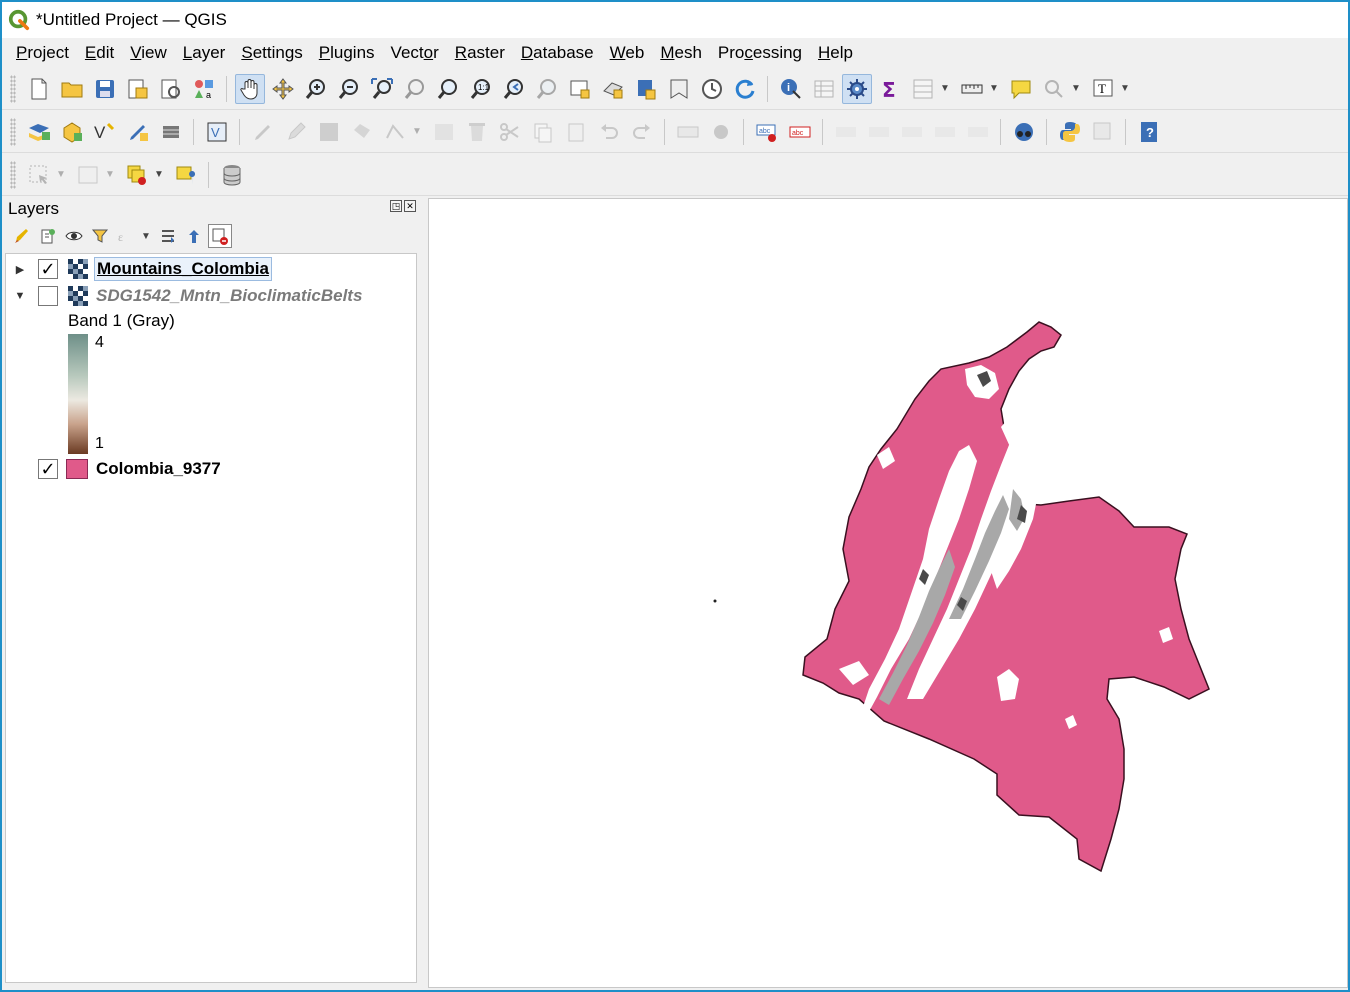  Describe the element at coordinates (171, 89) in the screenshot. I see `layout-manager-button` at that location.